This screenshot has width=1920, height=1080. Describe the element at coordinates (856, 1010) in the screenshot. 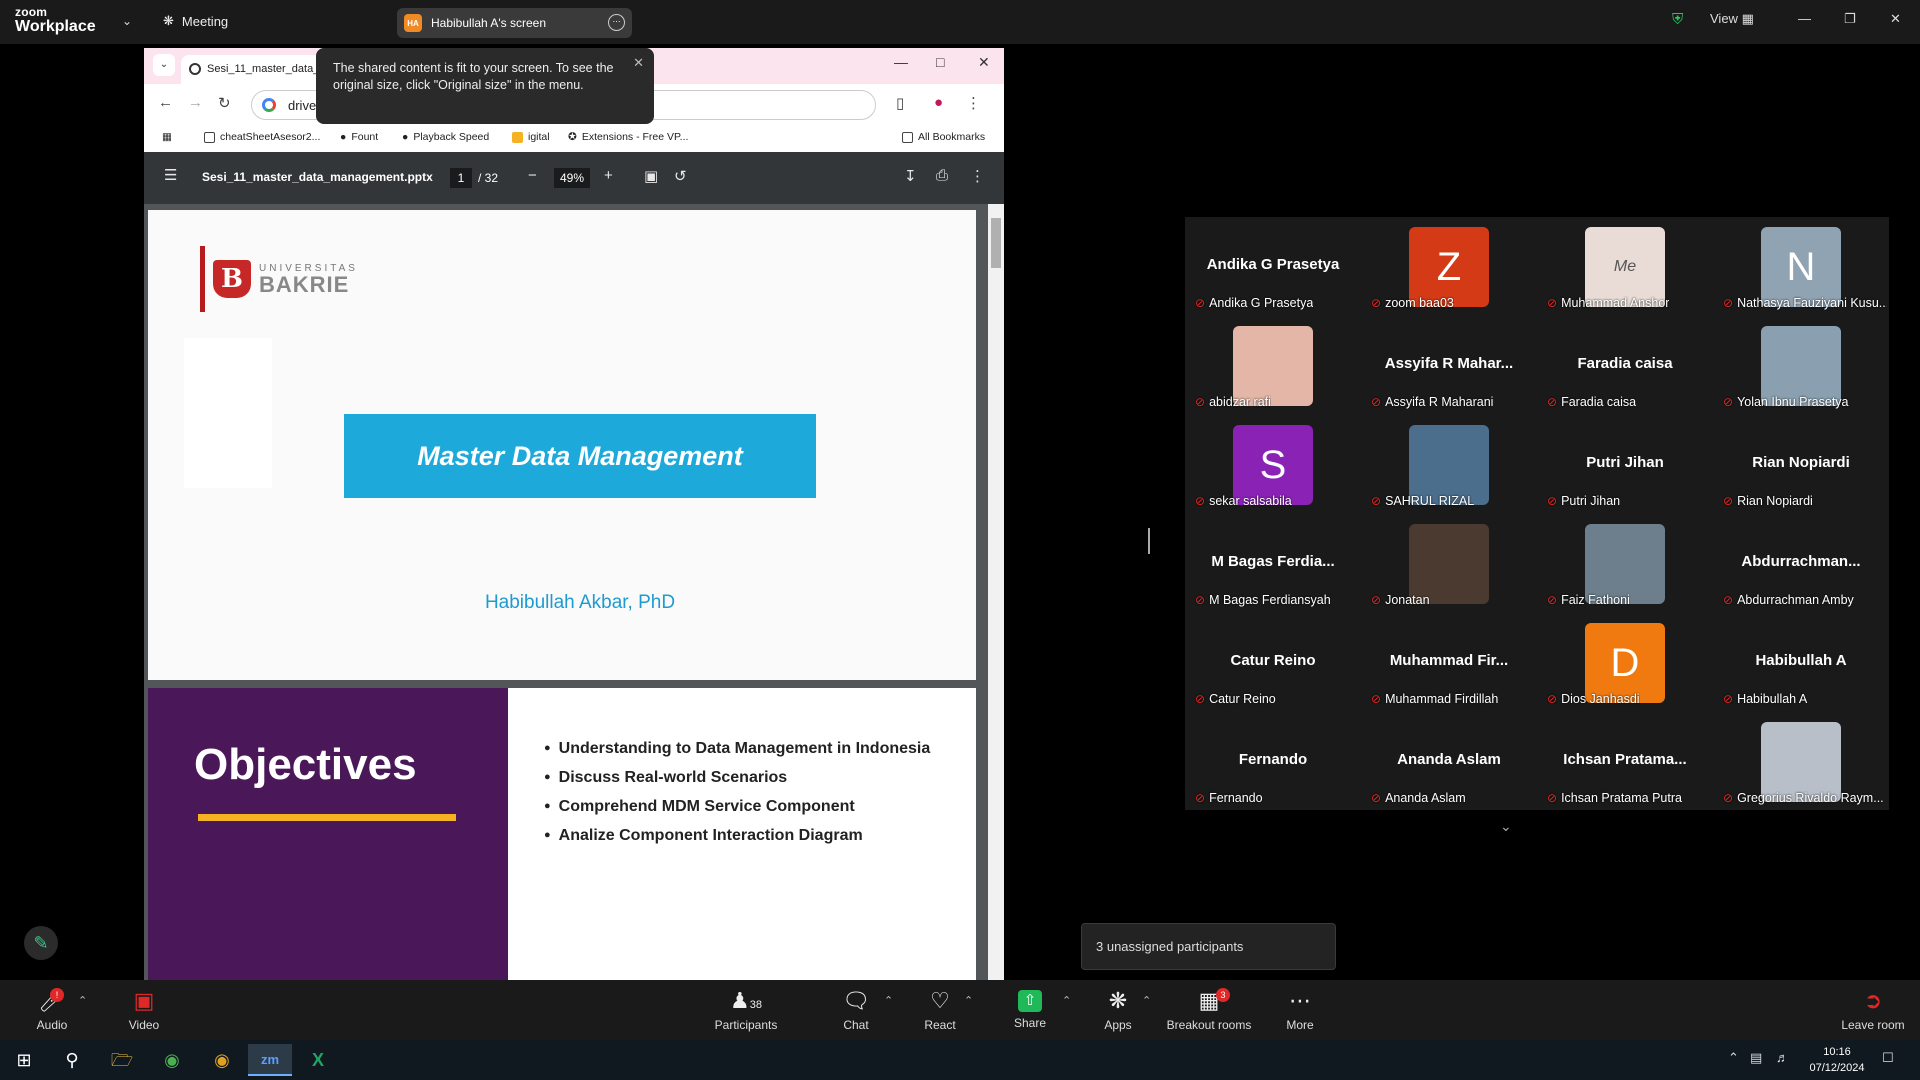

I see `chat-button: 🗨︎ Chat` at that location.